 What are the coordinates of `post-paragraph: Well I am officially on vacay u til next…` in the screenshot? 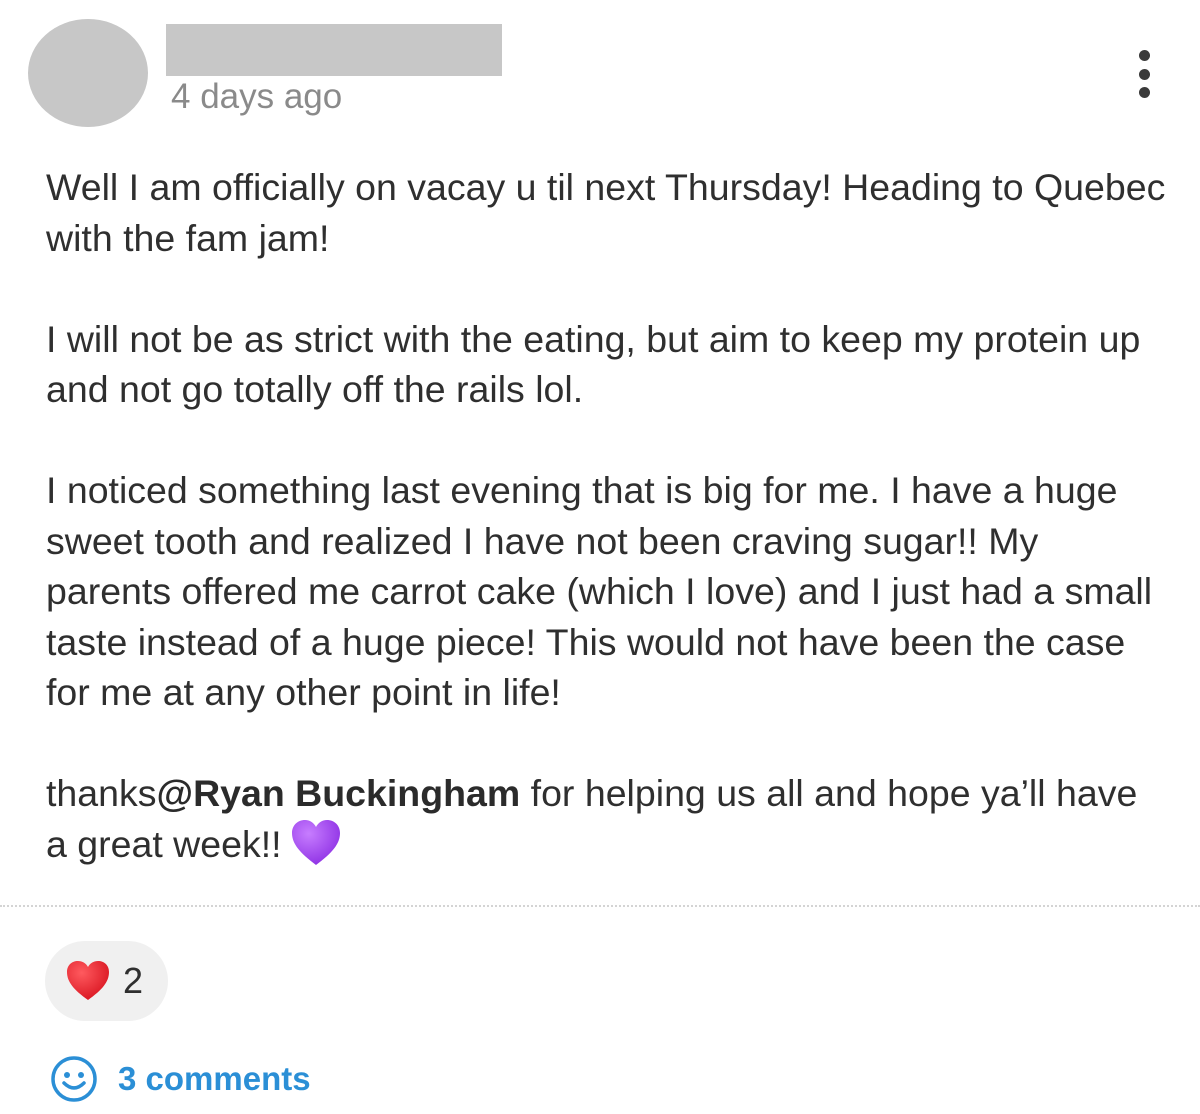 It's located at (606, 212).